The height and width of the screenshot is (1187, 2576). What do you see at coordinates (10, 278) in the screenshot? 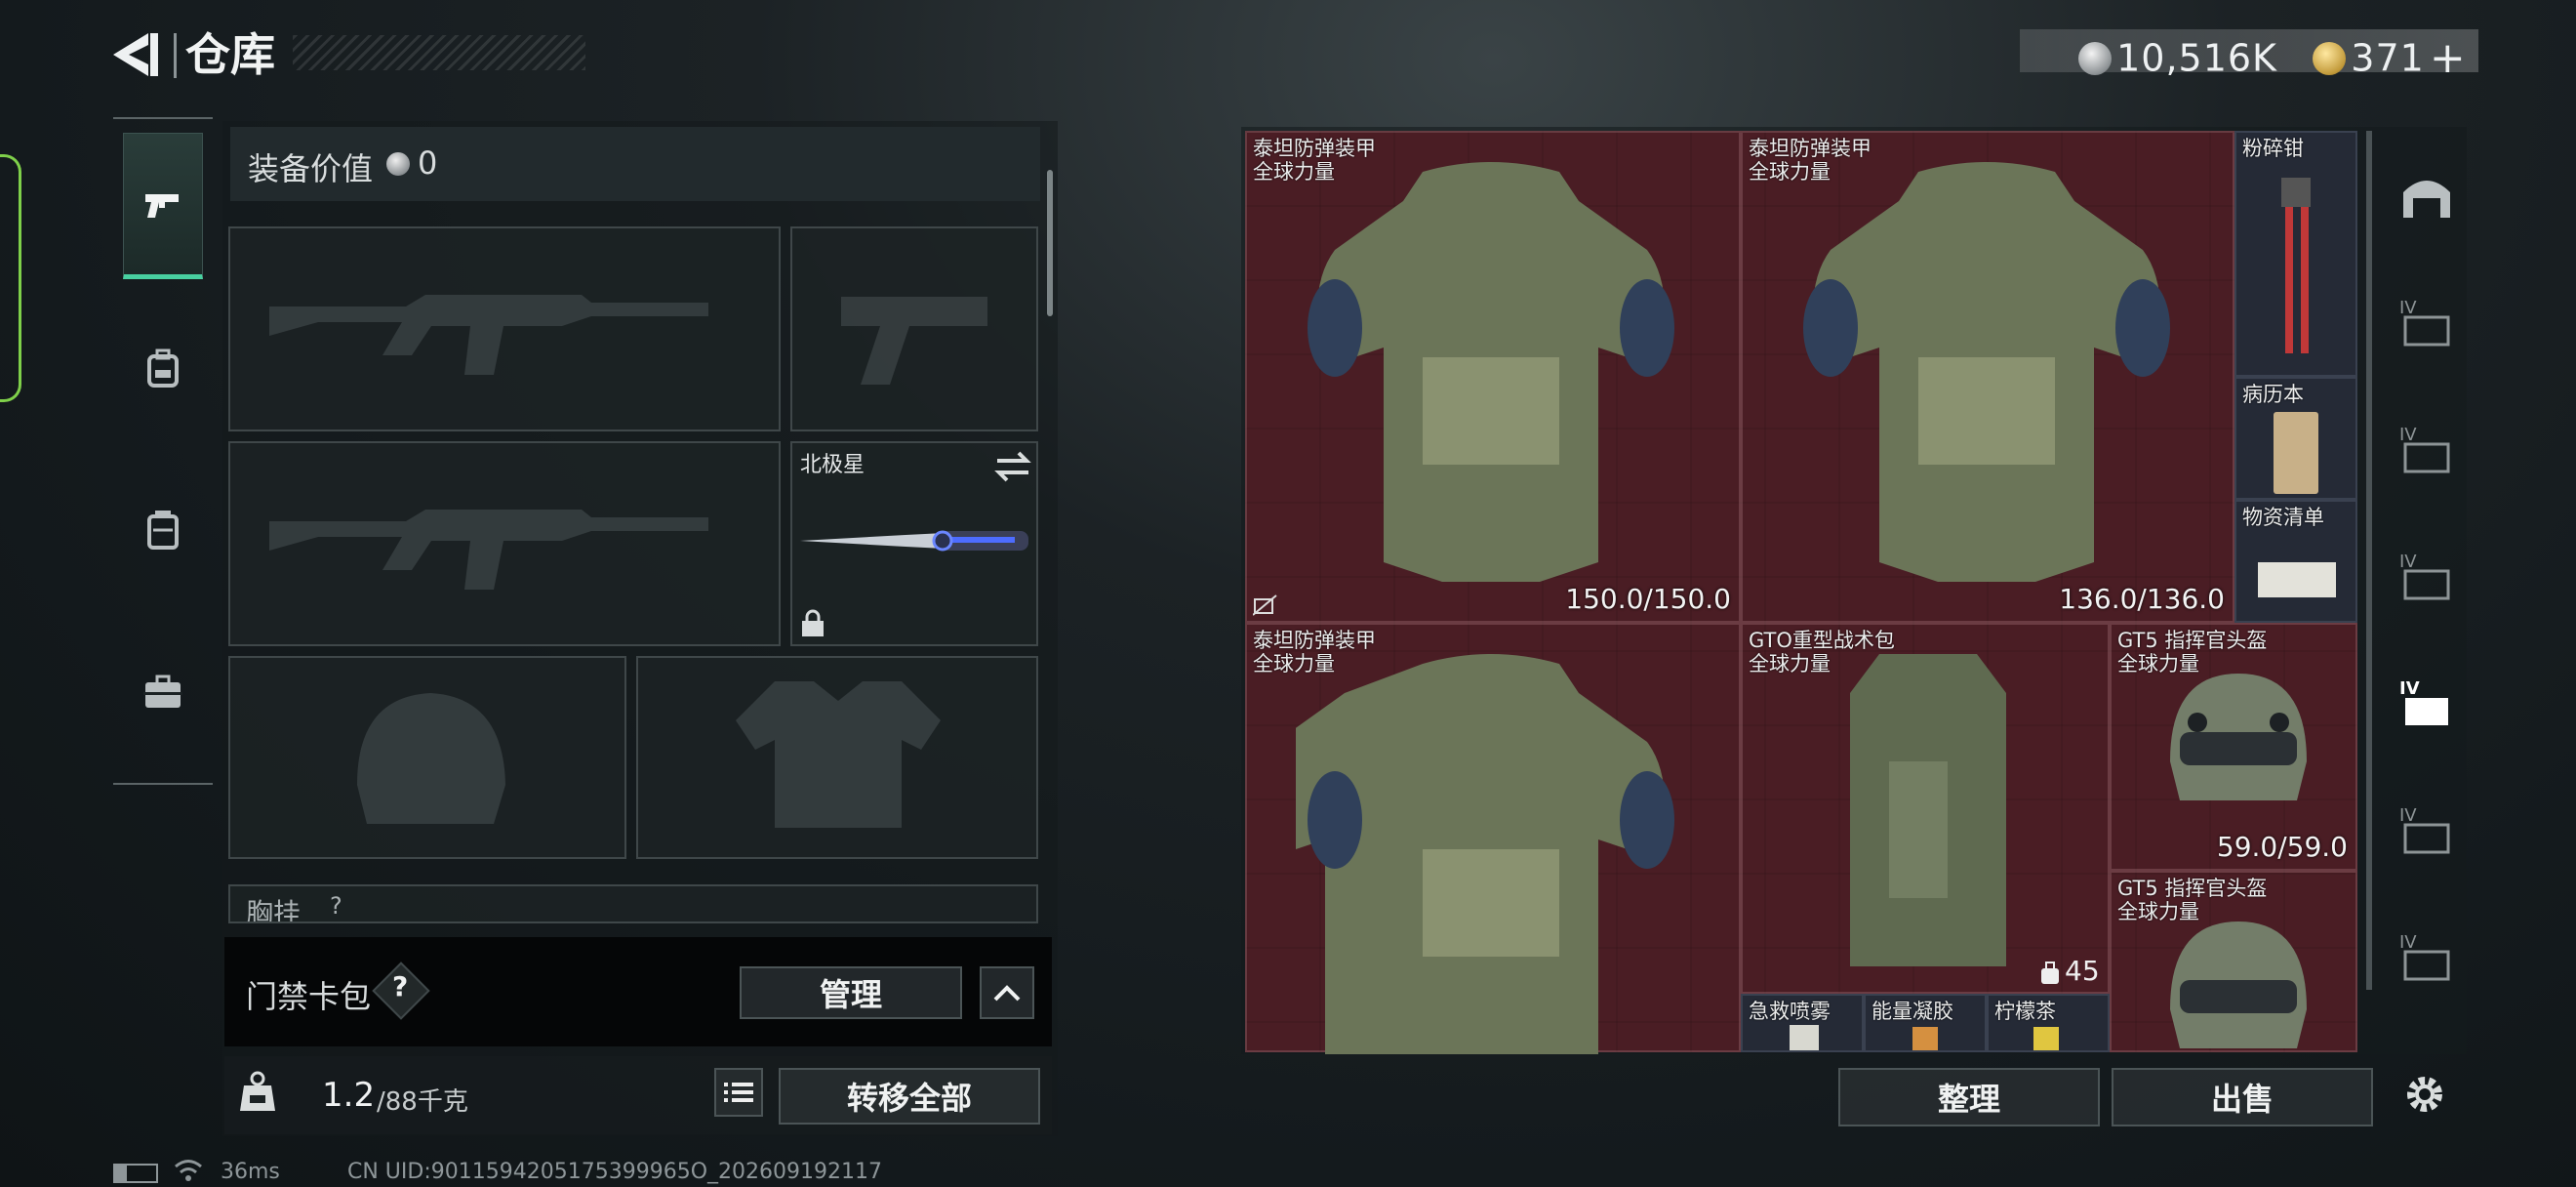
I see `side-drawer-handle` at bounding box center [10, 278].